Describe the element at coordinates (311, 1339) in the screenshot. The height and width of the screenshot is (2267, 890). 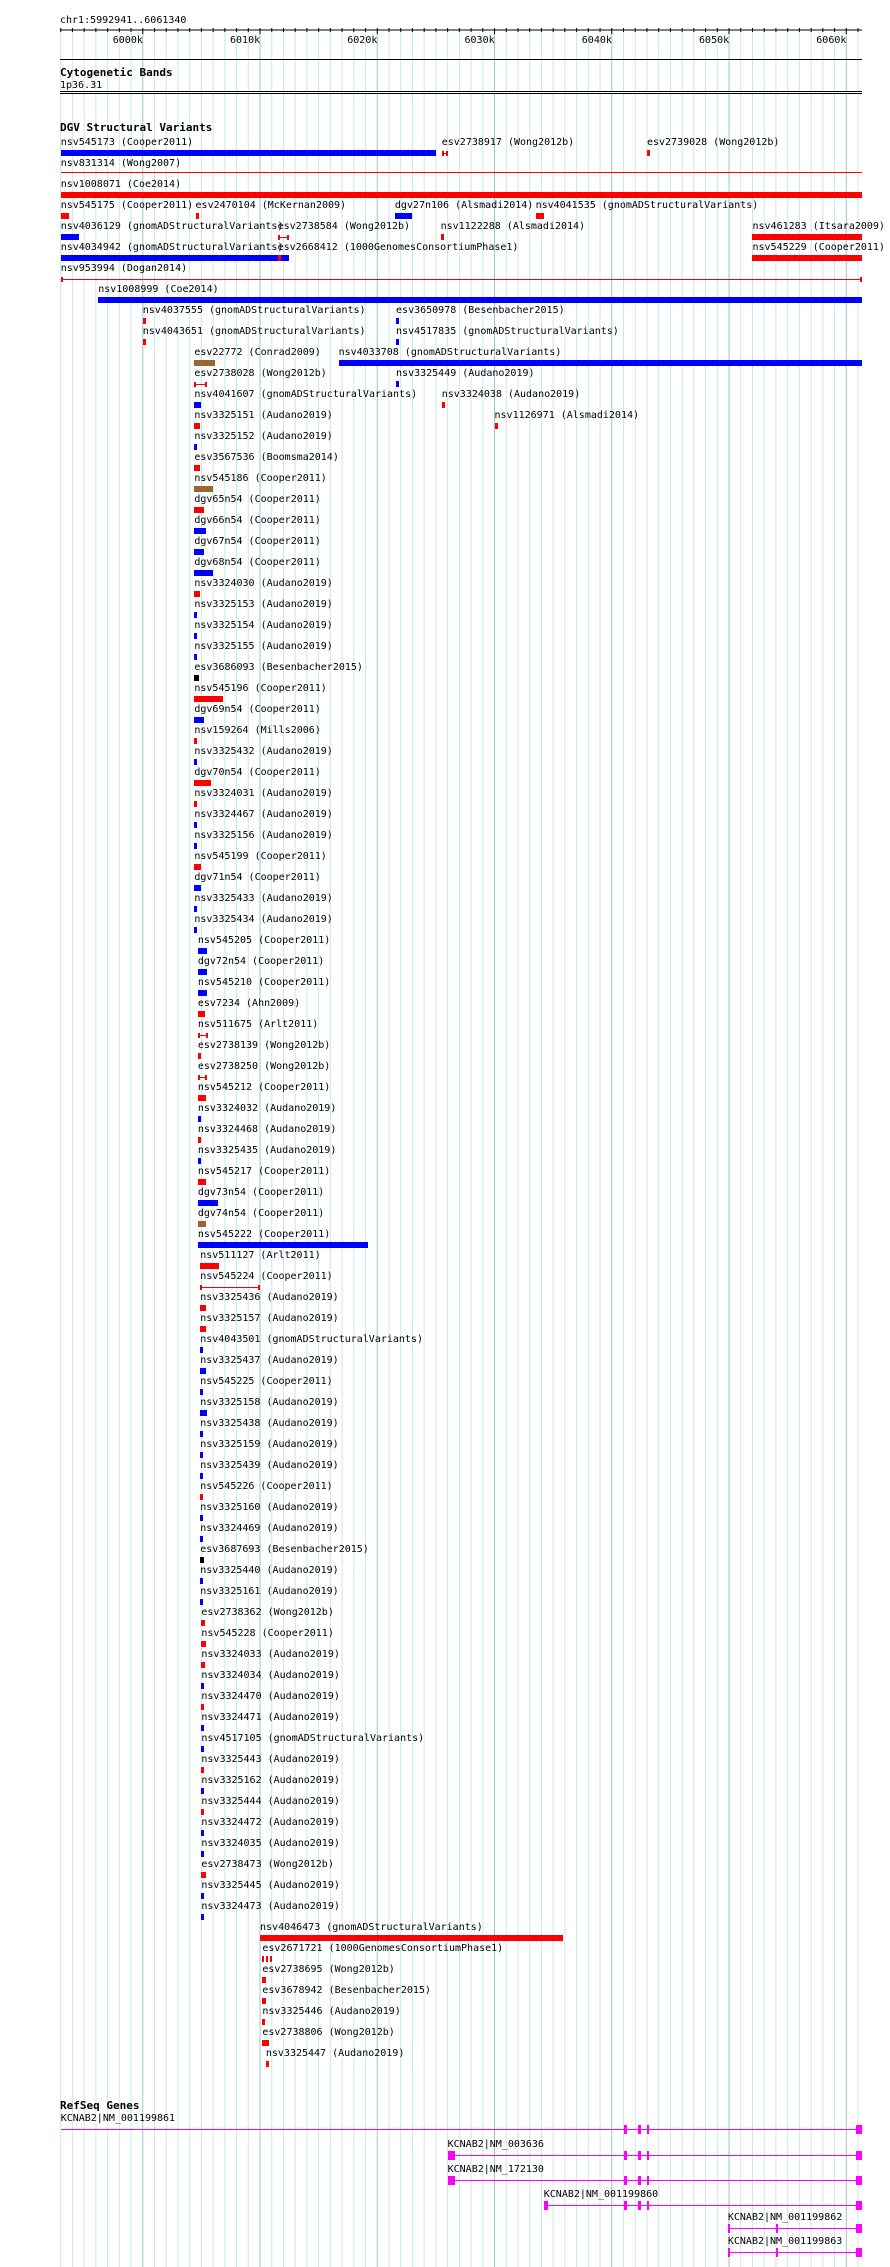
I see `dgv-feature-label: nsv4043501 (gnomADStructuralVariants)` at that location.